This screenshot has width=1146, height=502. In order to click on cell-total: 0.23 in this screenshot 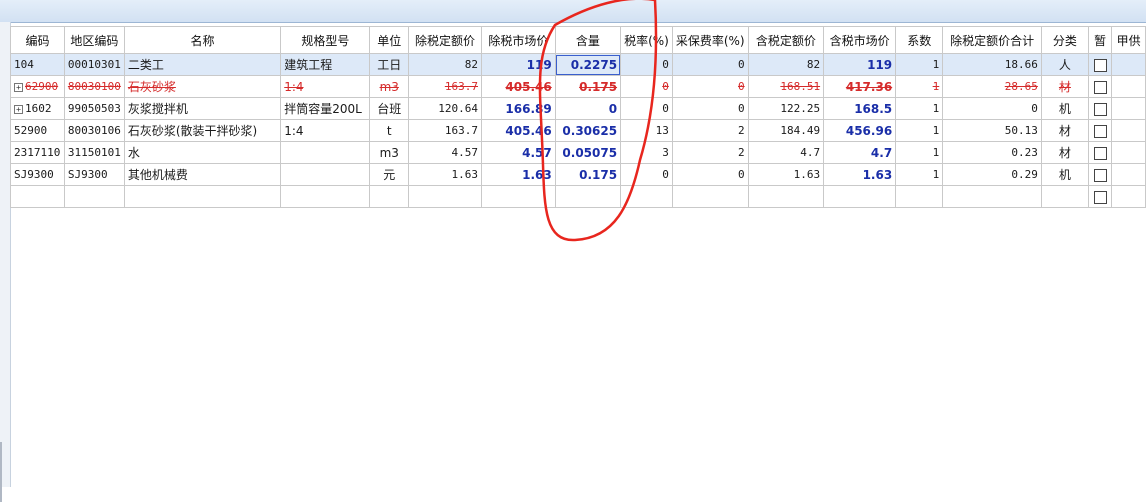, I will do `click(992, 152)`.